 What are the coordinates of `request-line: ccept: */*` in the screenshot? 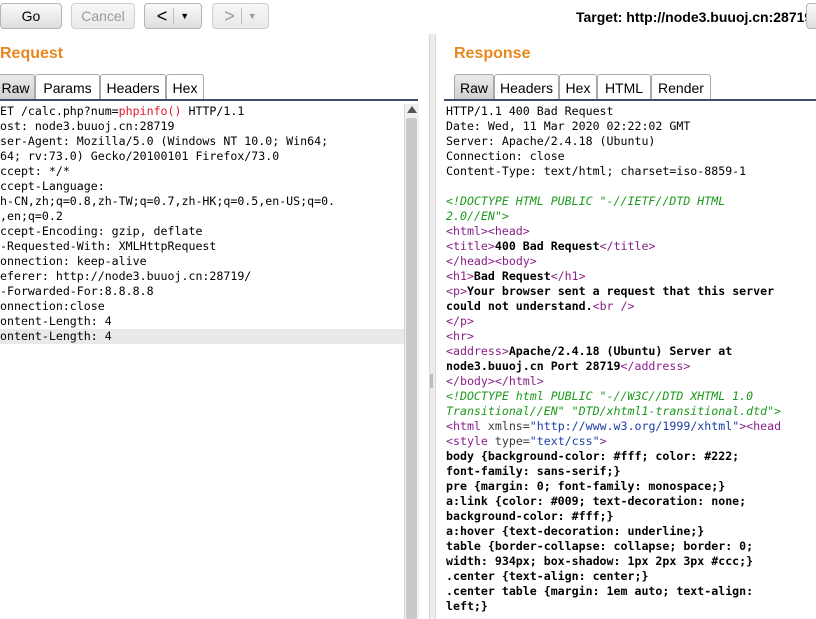 It's located at (35, 171).